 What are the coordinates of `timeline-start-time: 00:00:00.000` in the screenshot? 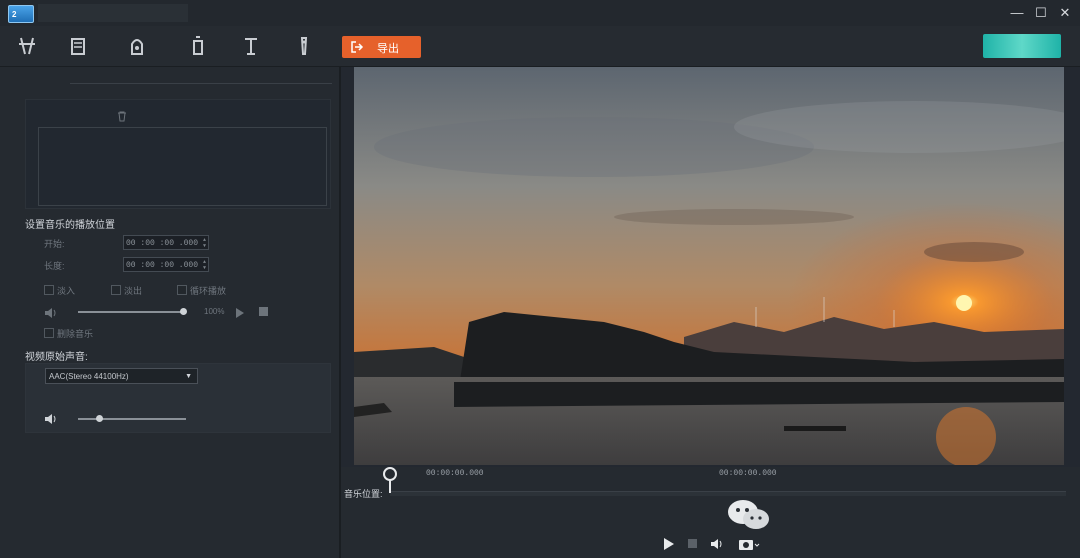 It's located at (455, 473).